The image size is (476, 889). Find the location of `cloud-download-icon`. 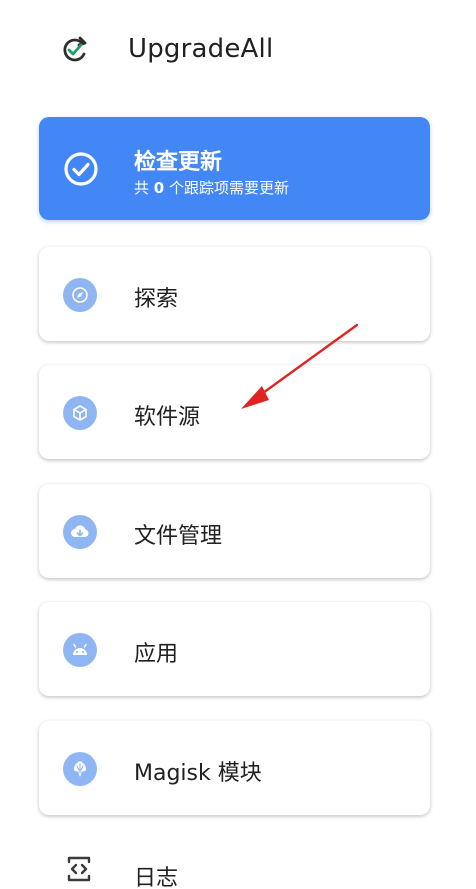

cloud-download-icon is located at coordinates (80, 532).